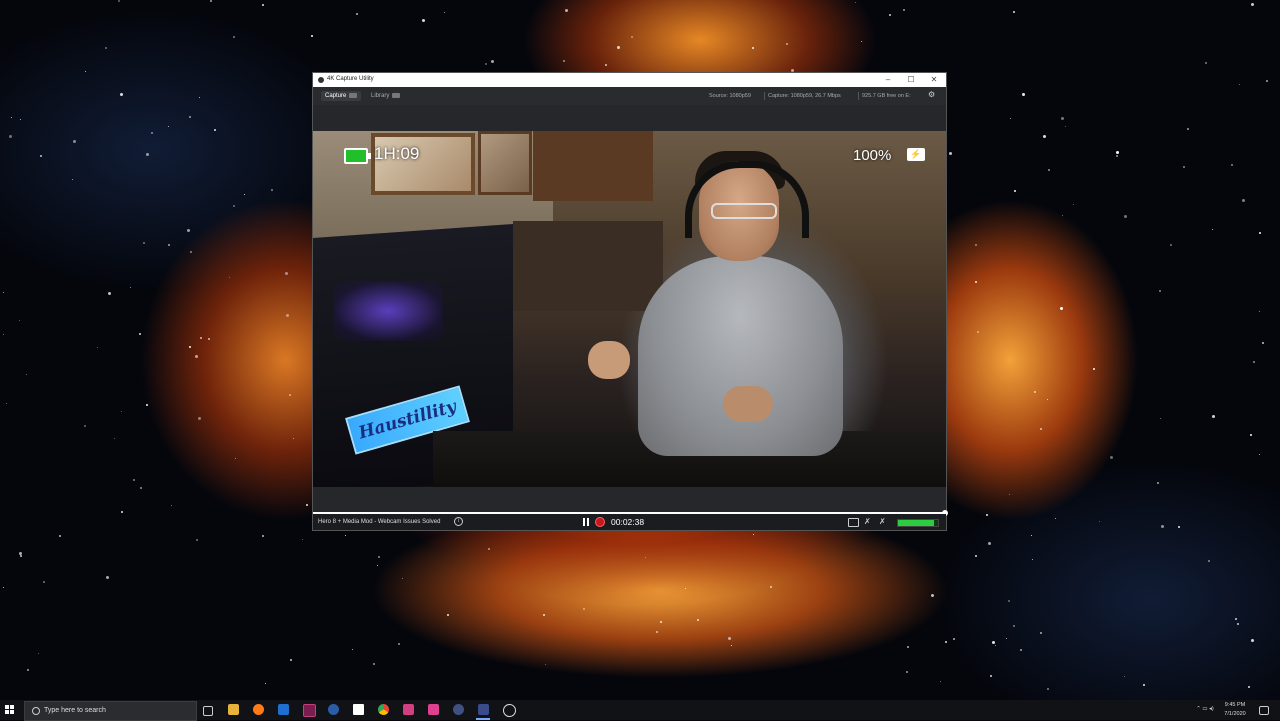 This screenshot has height=721, width=1280. What do you see at coordinates (868, 521) in the screenshot?
I see `microphone-mute-icon: ✗` at bounding box center [868, 521].